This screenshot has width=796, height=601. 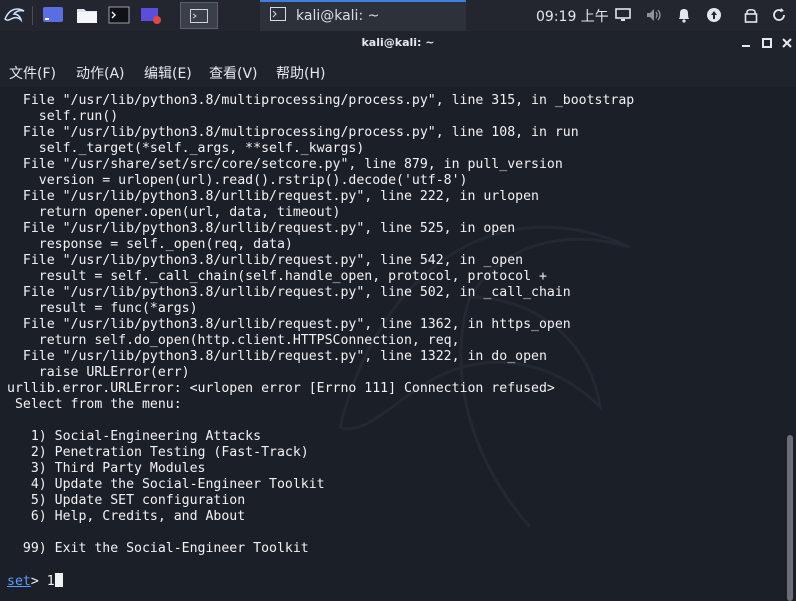 What do you see at coordinates (166, 484) in the screenshot?
I see `terminal-line: 4) Update the Social-Engineer Toolkit` at bounding box center [166, 484].